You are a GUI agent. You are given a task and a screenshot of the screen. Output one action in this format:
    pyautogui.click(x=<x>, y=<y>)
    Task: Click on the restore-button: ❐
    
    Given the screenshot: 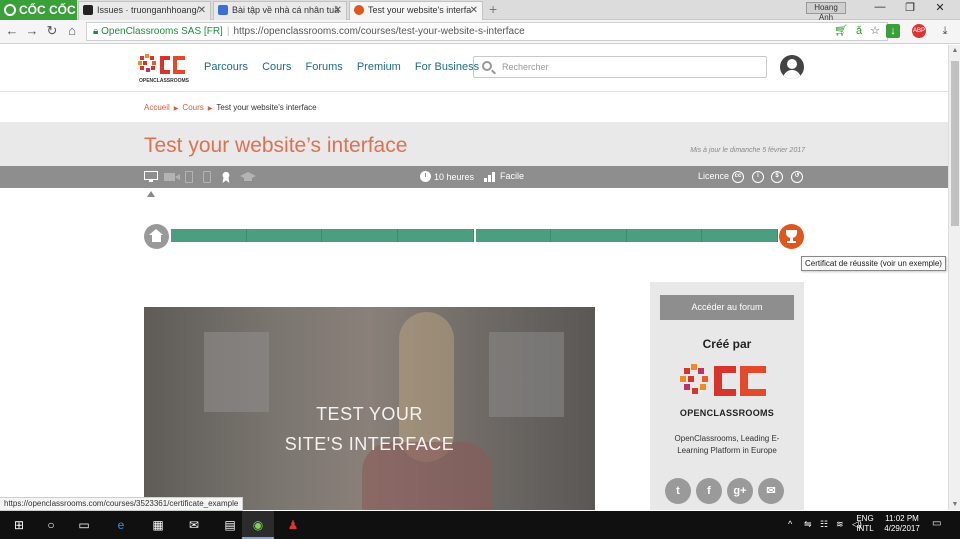 What is the action you would take?
    pyautogui.click(x=910, y=7)
    